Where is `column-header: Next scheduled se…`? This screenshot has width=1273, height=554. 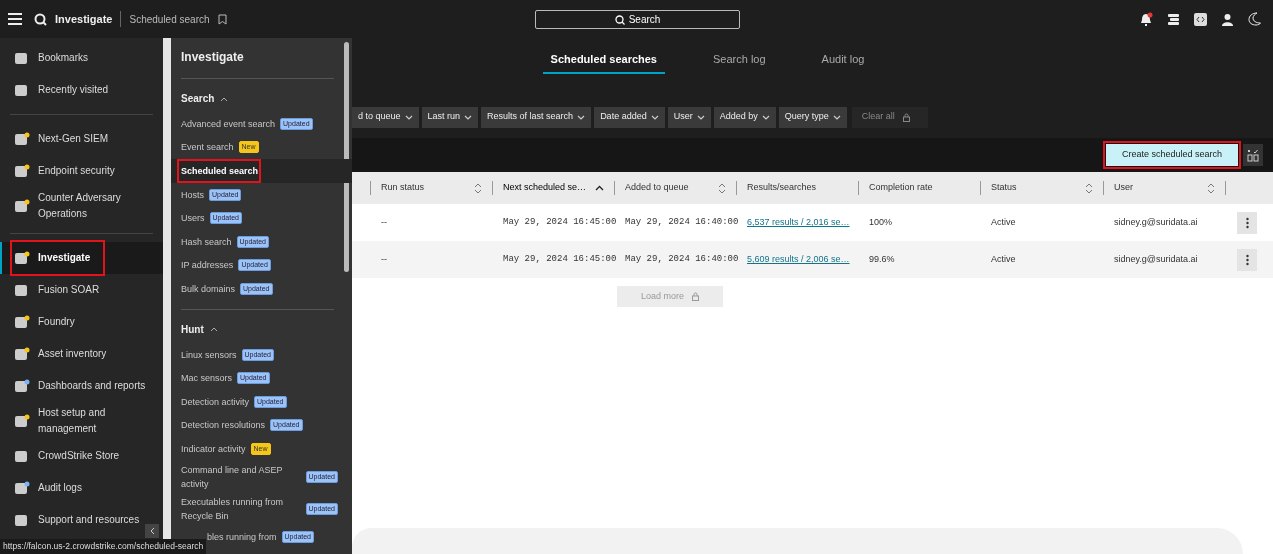
column-header: Next scheduled se… is located at coordinates (553, 188).